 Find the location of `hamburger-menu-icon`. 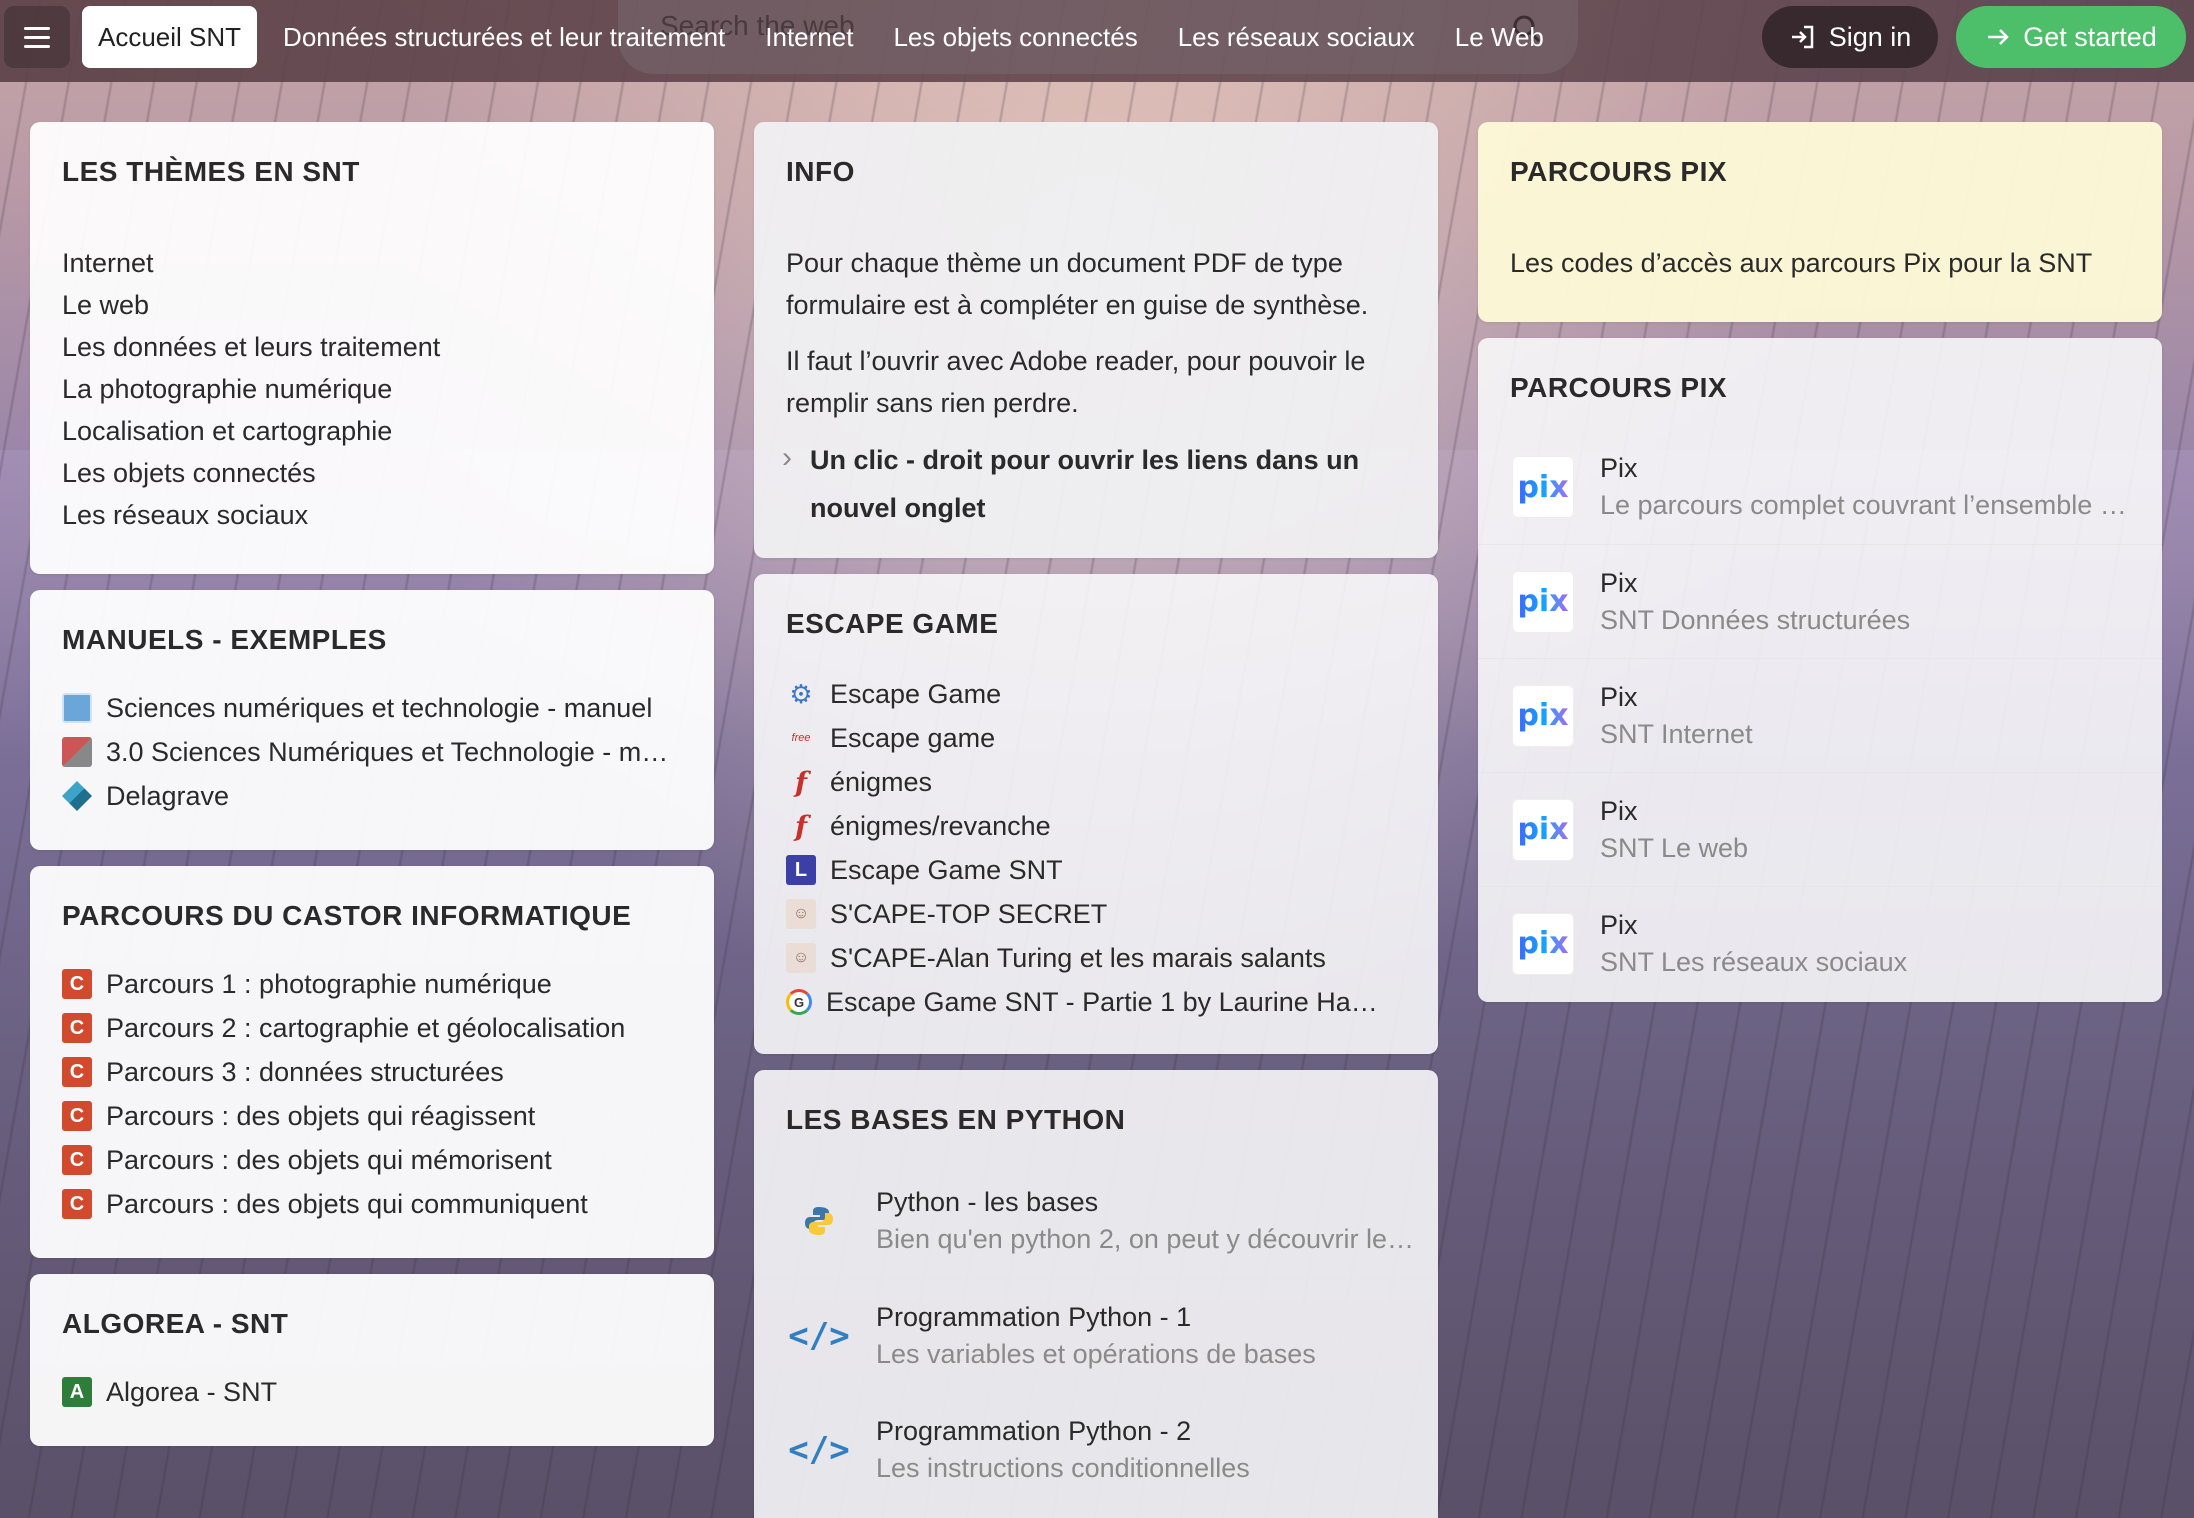

hamburger-menu-icon is located at coordinates (37, 37).